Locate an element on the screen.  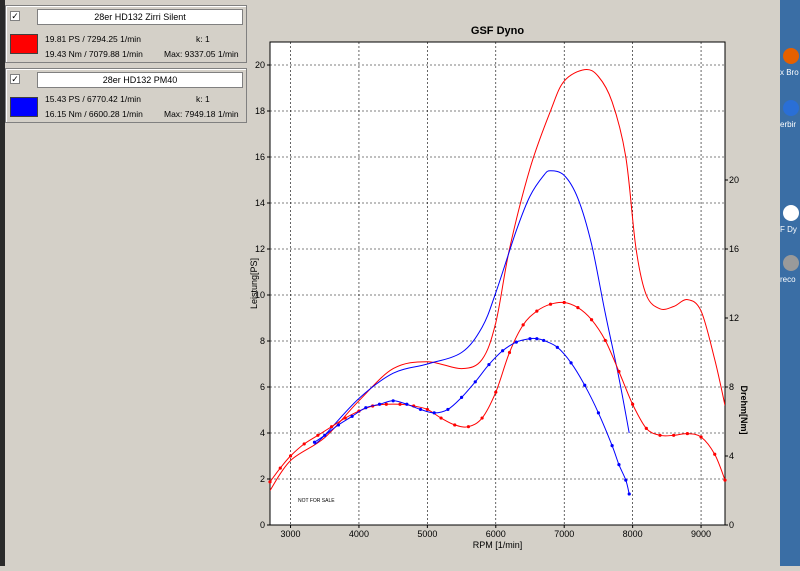
legend-name-field: 28er HD132 Zirri Silent is located at coordinates (140, 17).